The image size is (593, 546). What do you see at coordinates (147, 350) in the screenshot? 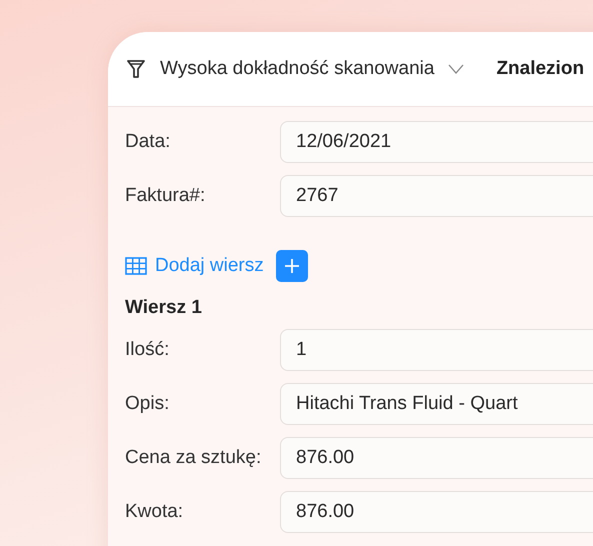
I see `field-label: Ilość:` at bounding box center [147, 350].